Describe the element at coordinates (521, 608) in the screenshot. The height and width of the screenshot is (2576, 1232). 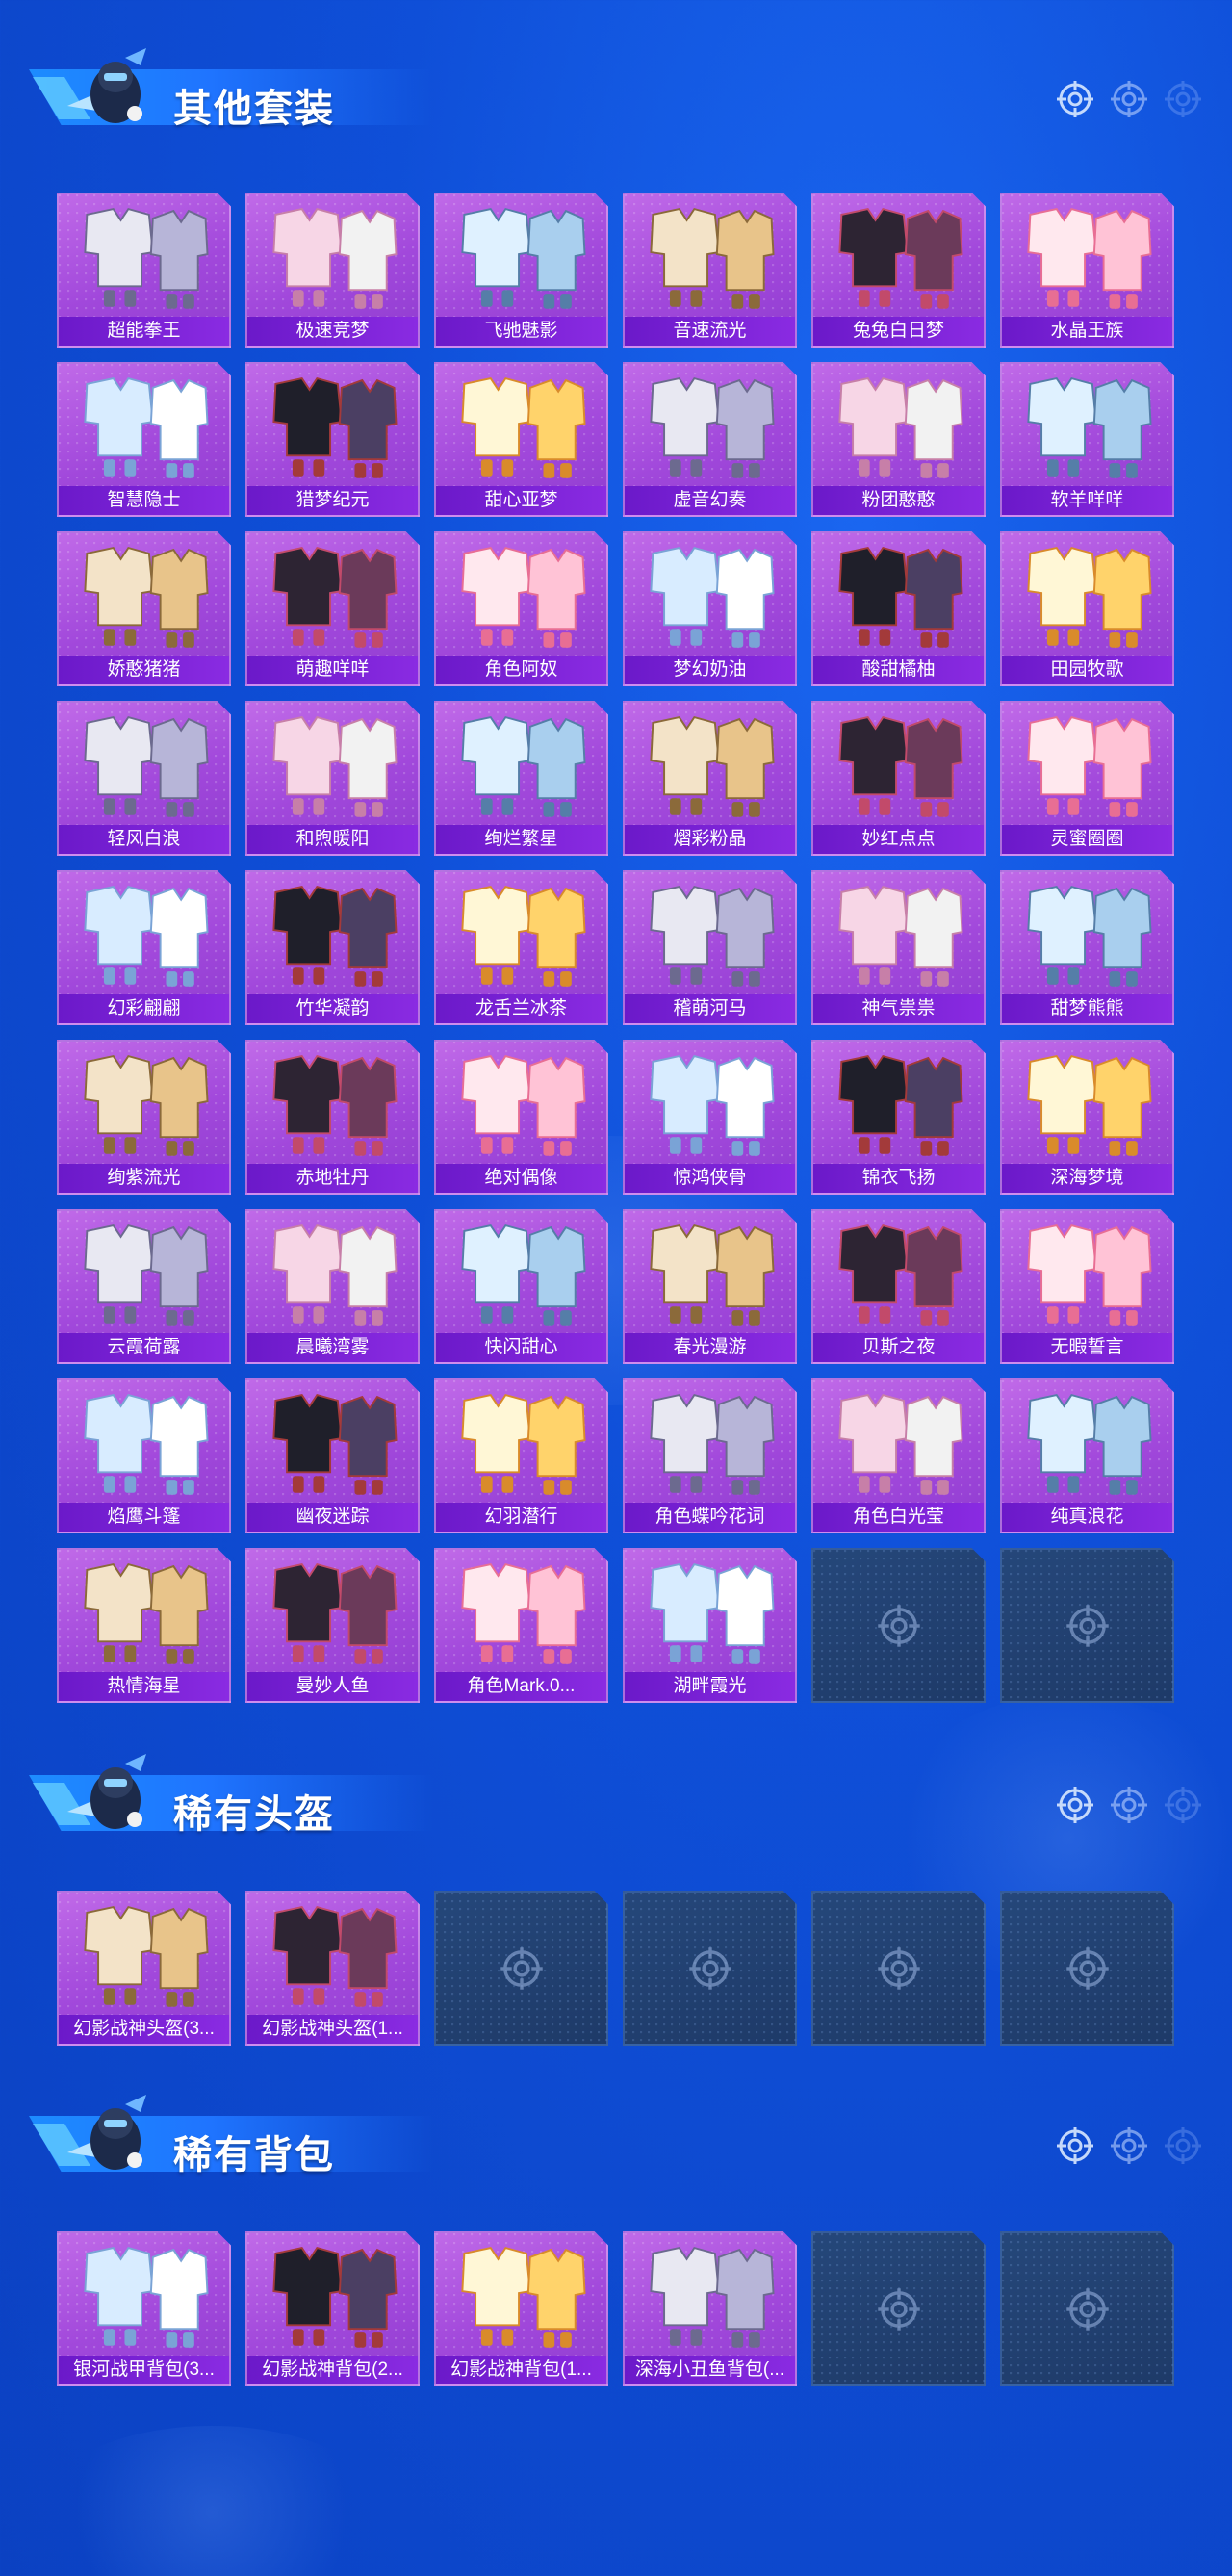
I see `item-card: 角色阿奴` at that location.